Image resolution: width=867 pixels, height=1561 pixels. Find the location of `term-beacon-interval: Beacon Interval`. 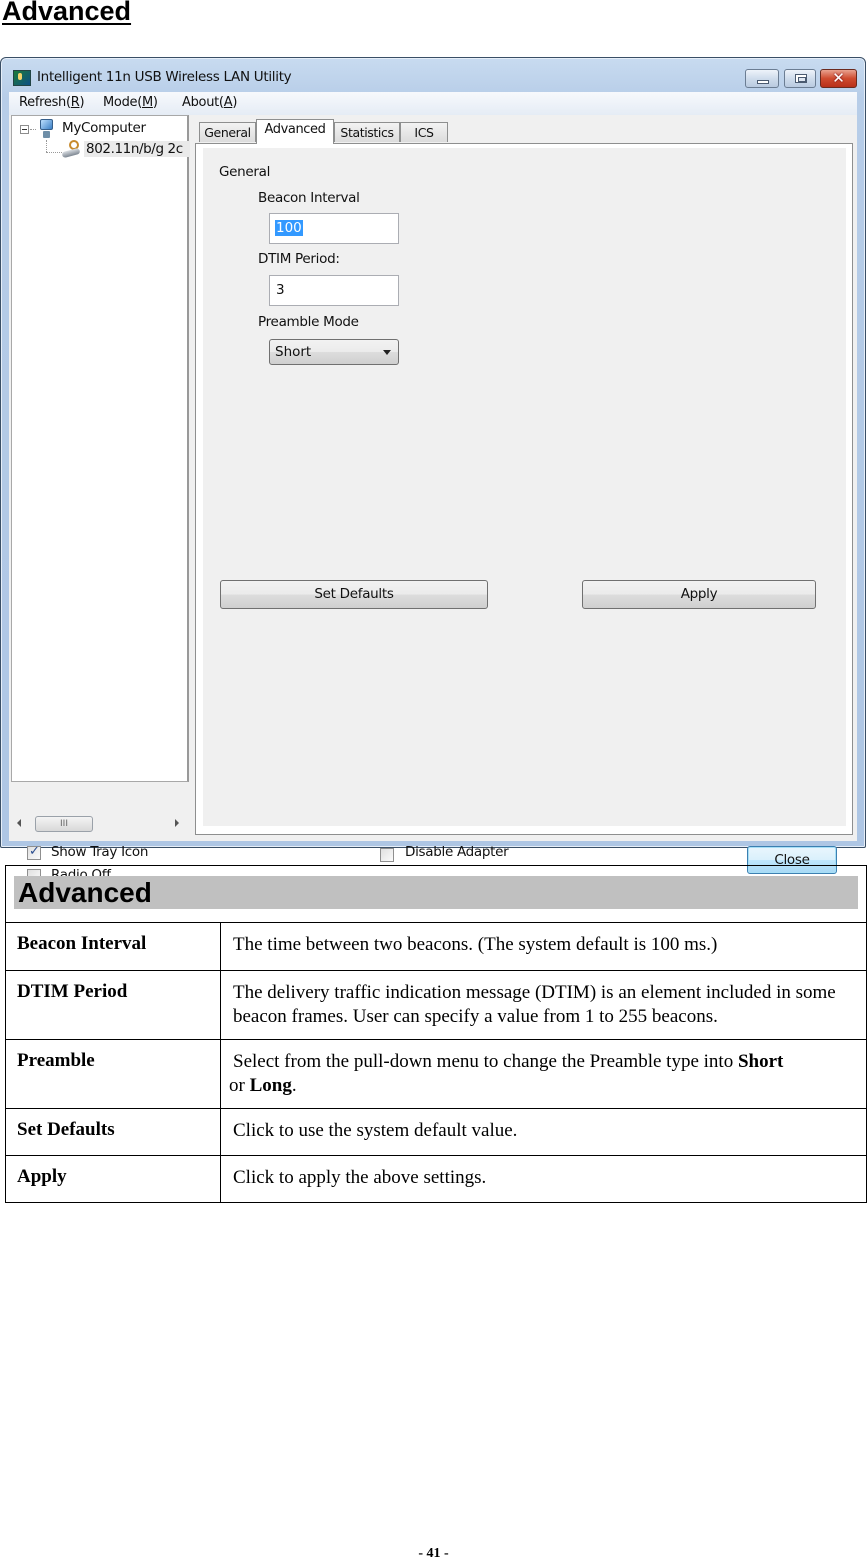

term-beacon-interval: Beacon Interval is located at coordinates (113, 946).